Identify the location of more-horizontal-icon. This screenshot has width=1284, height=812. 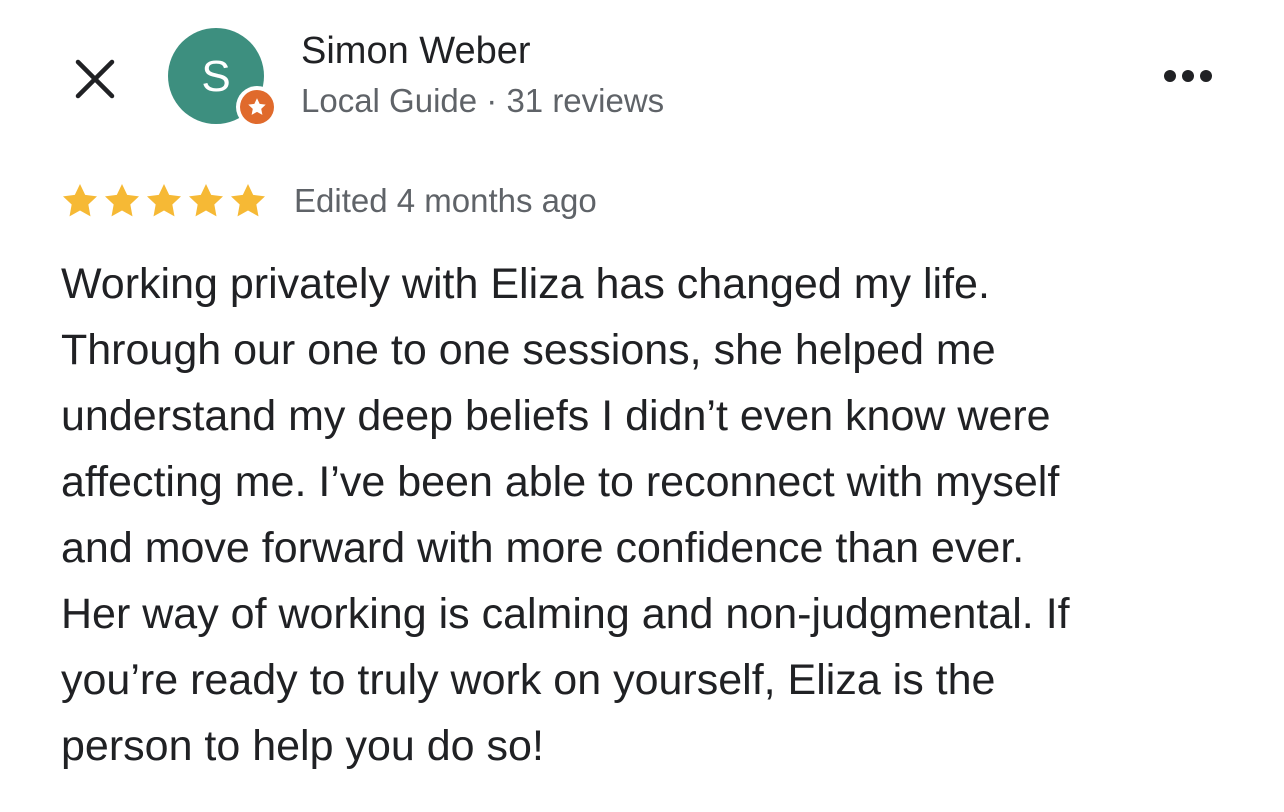
(1188, 76).